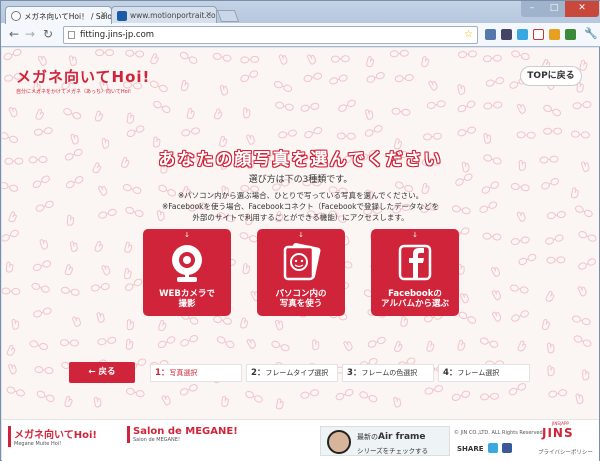 The height and width of the screenshot is (461, 600). What do you see at coordinates (30, 34) in the screenshot?
I see `forward-arrow-icon: →` at bounding box center [30, 34].